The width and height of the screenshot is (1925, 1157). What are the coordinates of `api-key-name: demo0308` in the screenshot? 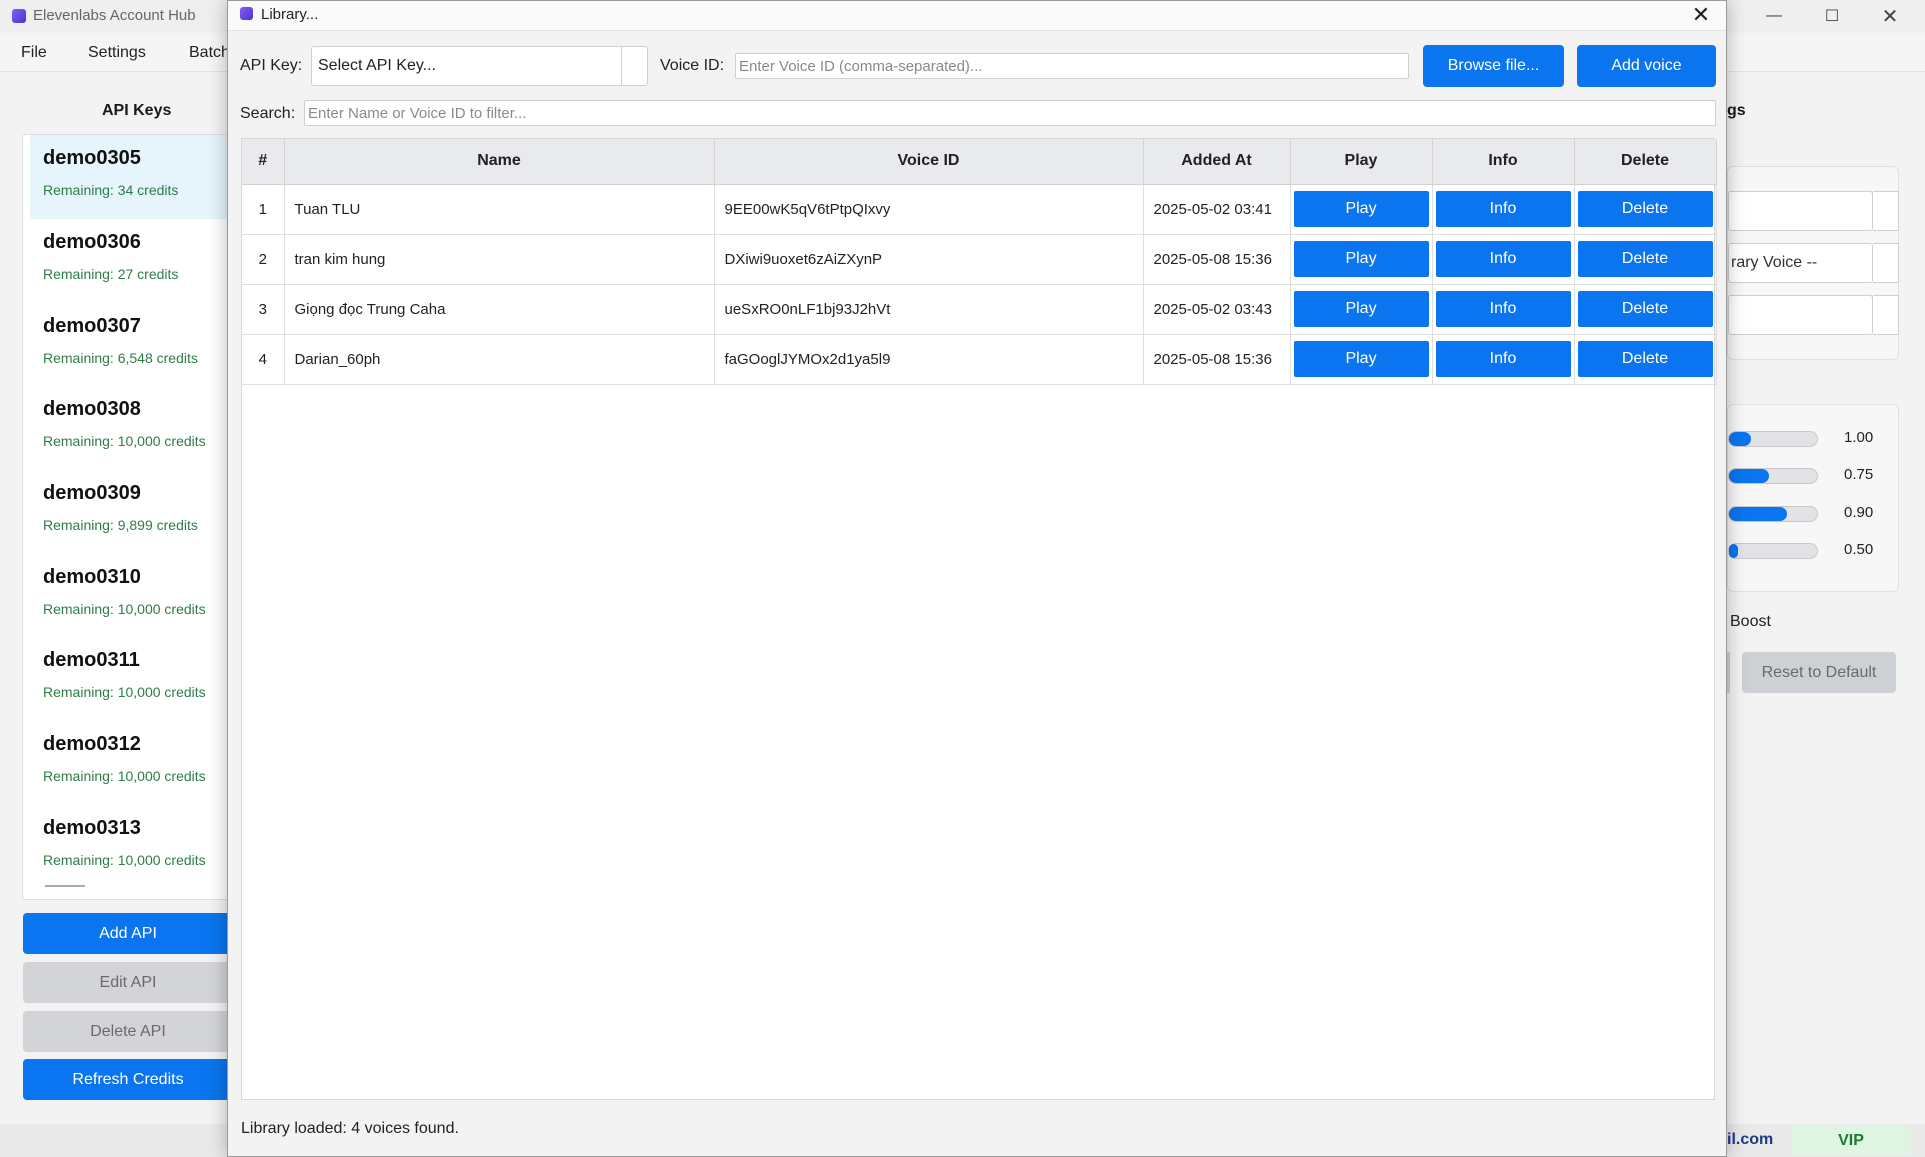 It's located at (92, 409).